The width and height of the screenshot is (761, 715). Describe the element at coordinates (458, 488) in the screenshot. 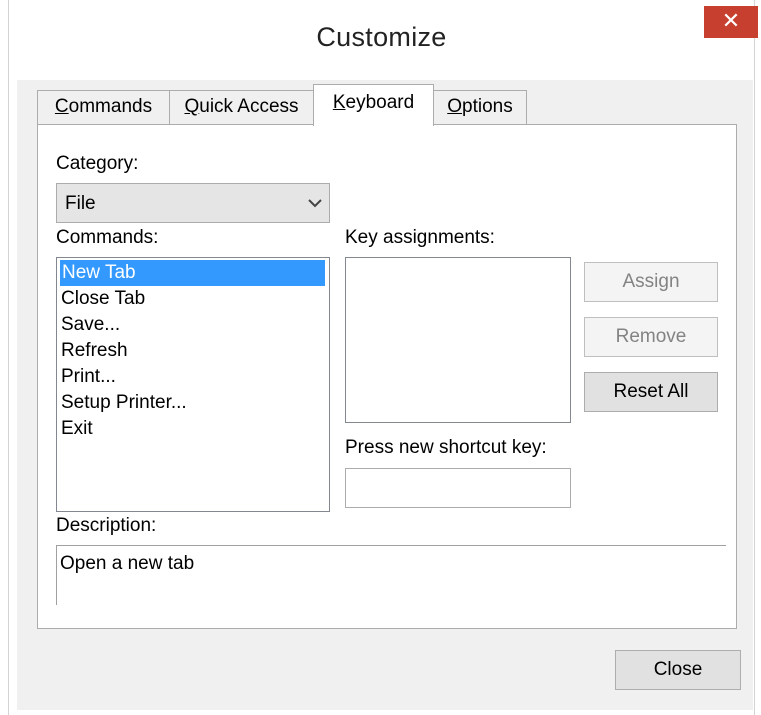

I see `shortcut-key-input` at that location.